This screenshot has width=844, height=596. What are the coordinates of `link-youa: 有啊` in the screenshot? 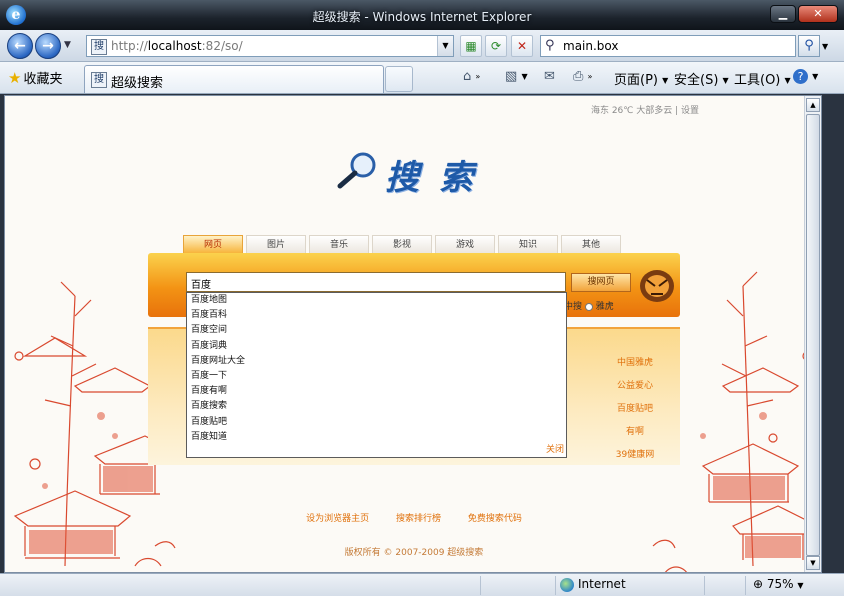 It's located at (635, 435).